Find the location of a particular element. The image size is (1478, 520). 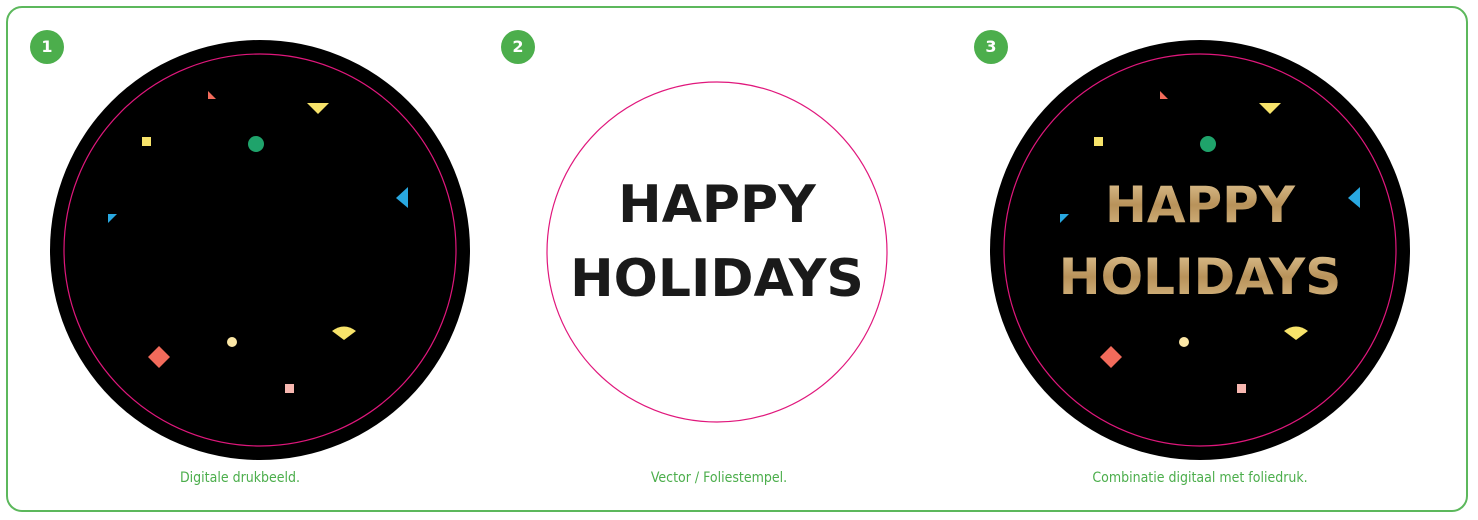

caption-vector: Vector / Foliestempel. is located at coordinates (719, 478).